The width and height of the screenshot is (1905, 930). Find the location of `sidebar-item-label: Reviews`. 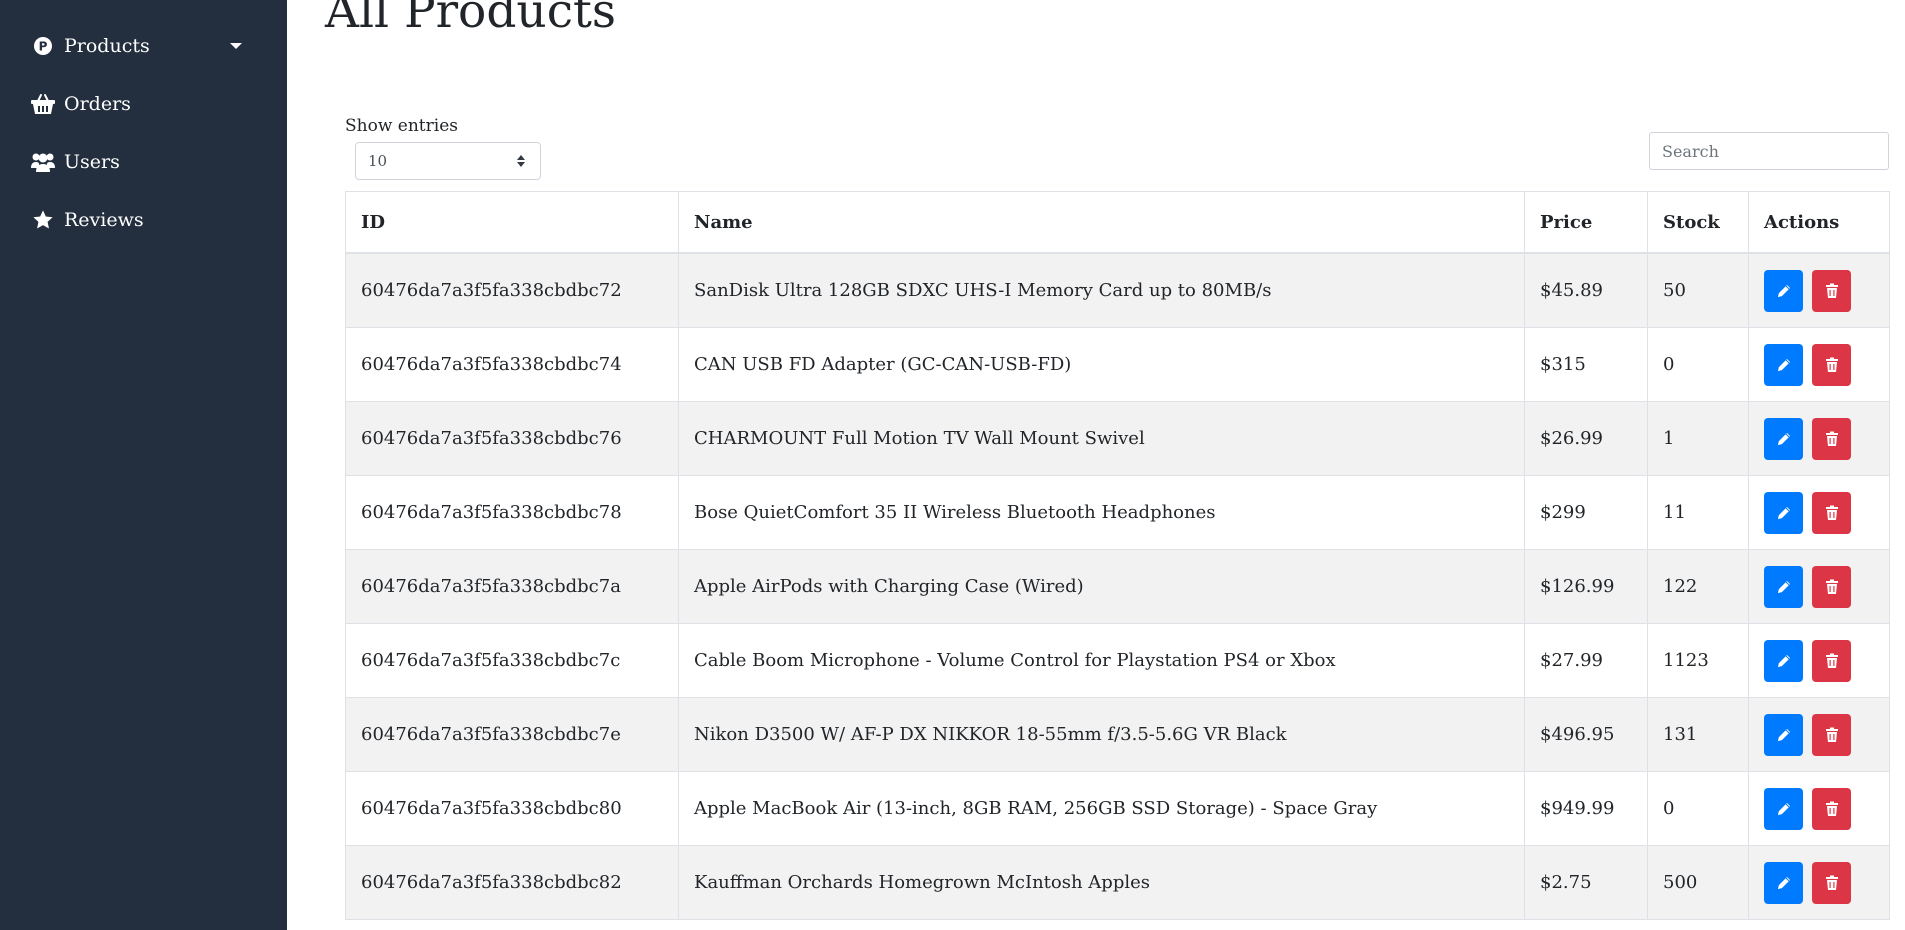

sidebar-item-label: Reviews is located at coordinates (104, 220).